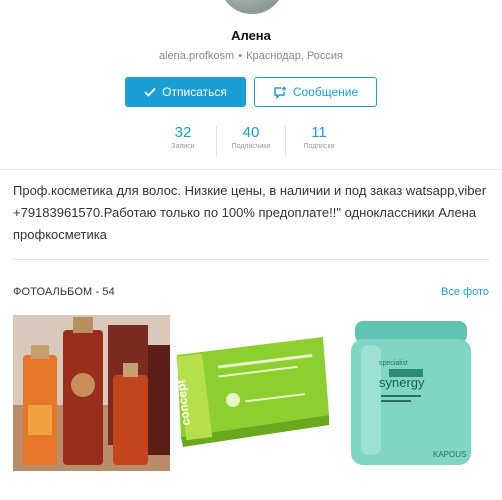  What do you see at coordinates (251, 259) in the screenshot?
I see `section-divider` at bounding box center [251, 259].